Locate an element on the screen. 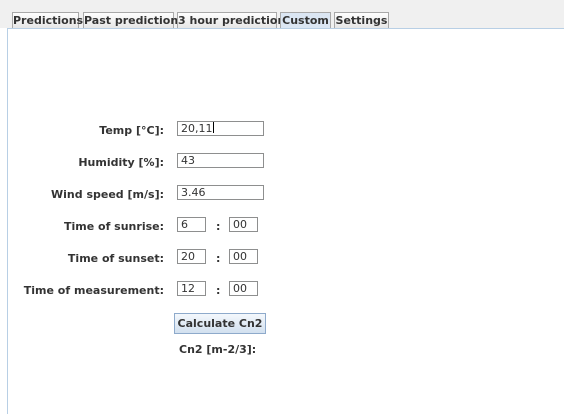 The image size is (564, 414). humidity-label: Humidity [%]: is located at coordinates (121, 162).